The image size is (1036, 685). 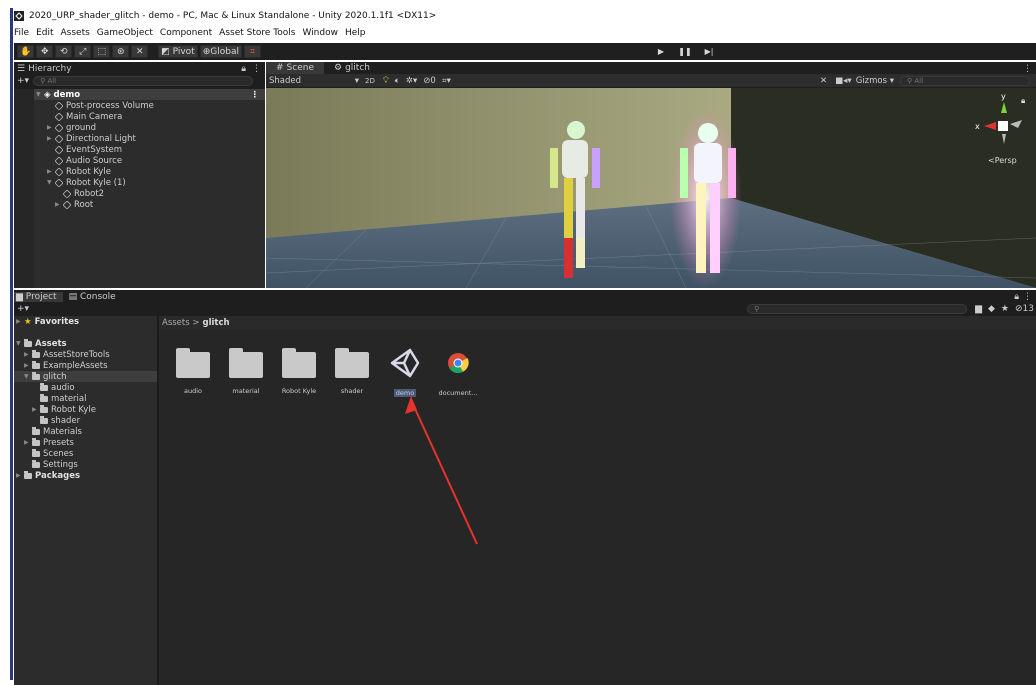 What do you see at coordinates (193, 371) in the screenshot?
I see `asset-folder-audio: audio` at bounding box center [193, 371].